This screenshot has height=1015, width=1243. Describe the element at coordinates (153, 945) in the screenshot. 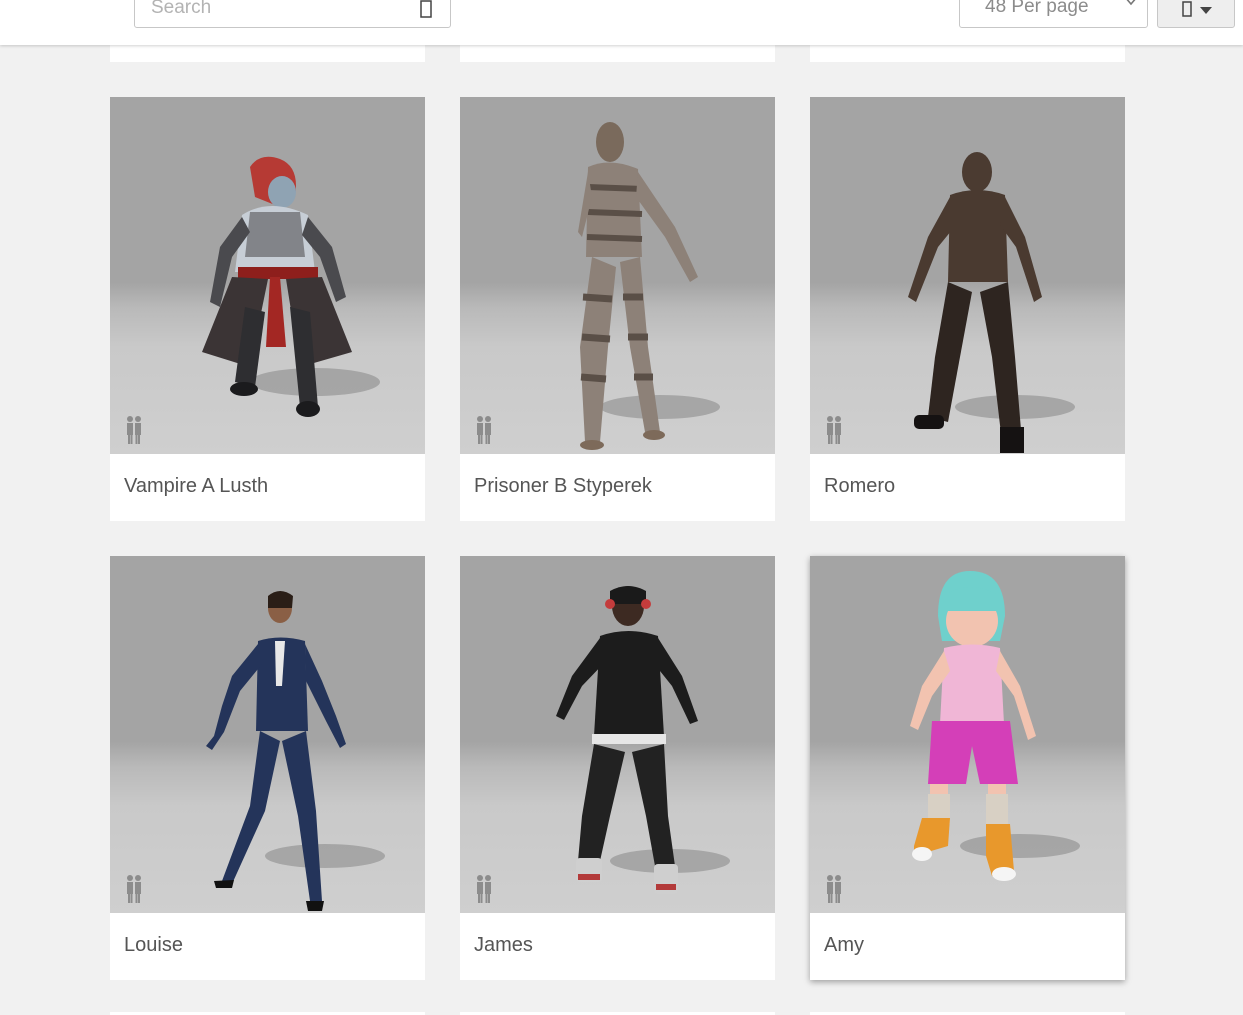

I see `character-name: Louise` at that location.